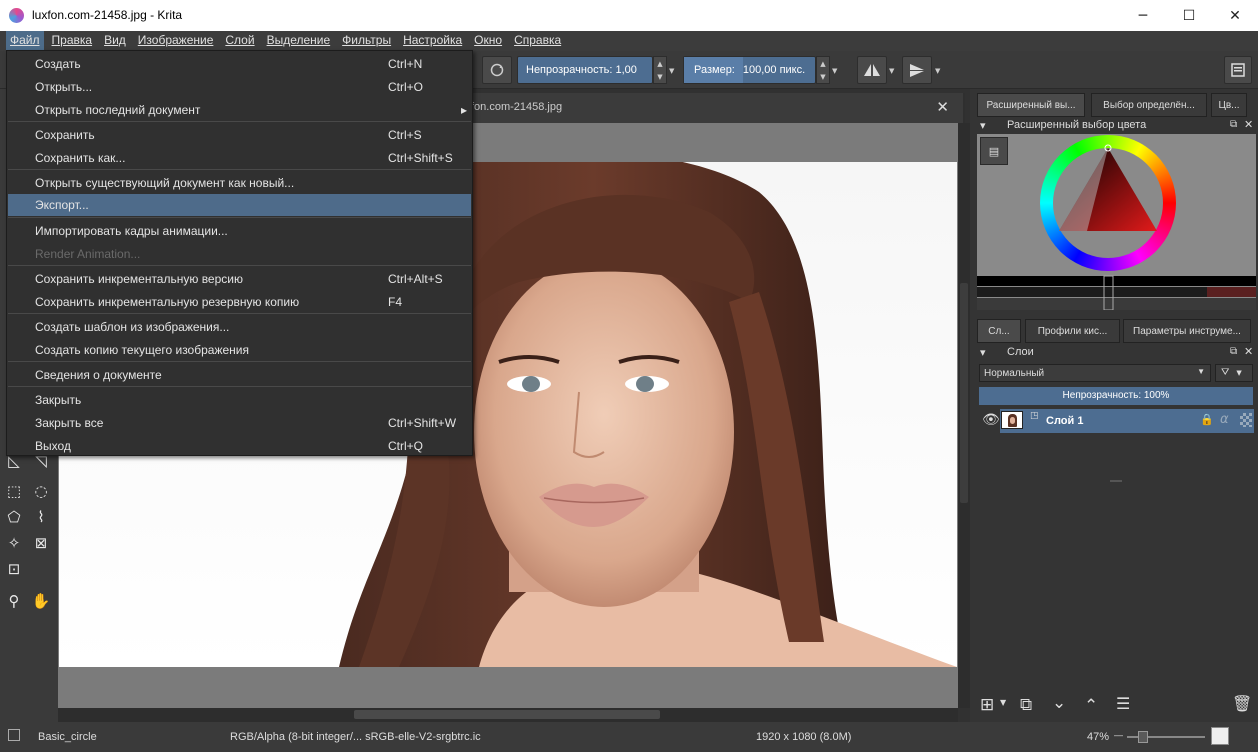  I want to click on panel-float-icon: ⧉, so click(1233, 124).